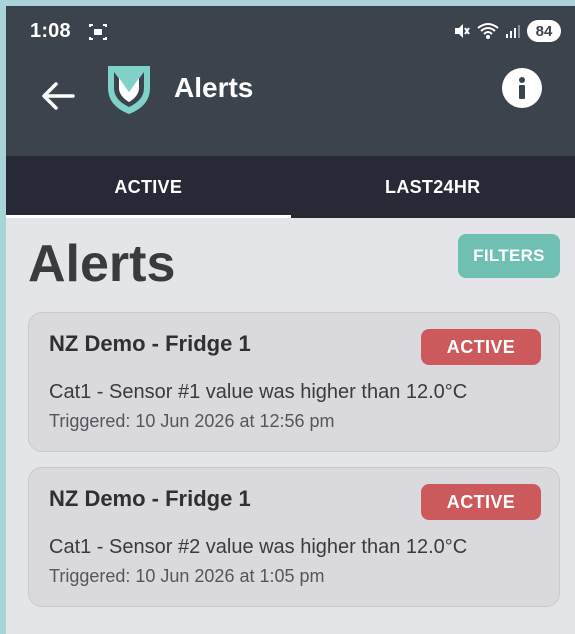 This screenshot has width=575, height=634. What do you see at coordinates (148, 187) in the screenshot?
I see `tab-active: ACTIVE` at bounding box center [148, 187].